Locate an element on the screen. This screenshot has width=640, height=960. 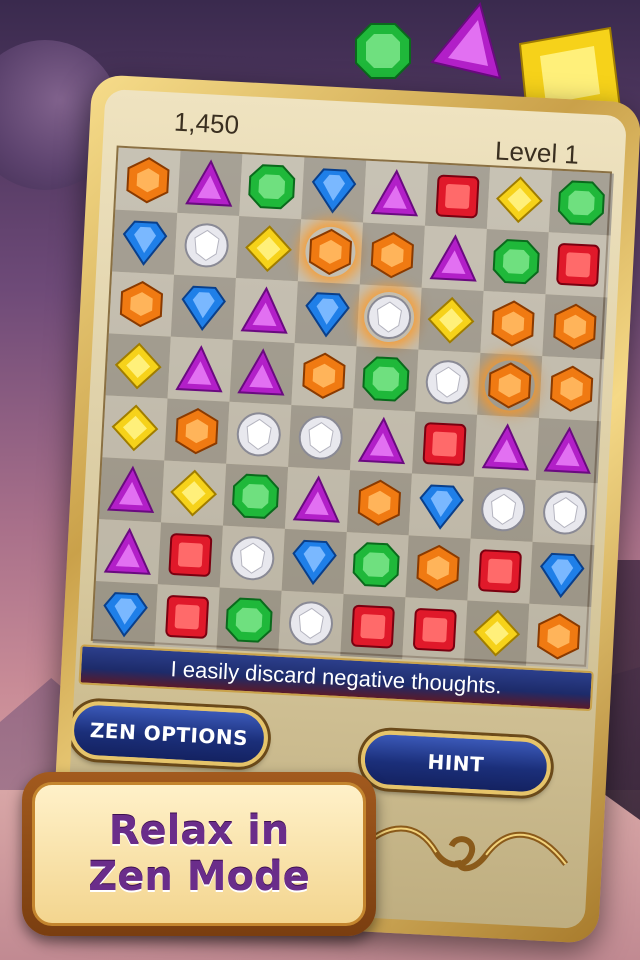
hint-button: HINT is located at coordinates (456, 763).